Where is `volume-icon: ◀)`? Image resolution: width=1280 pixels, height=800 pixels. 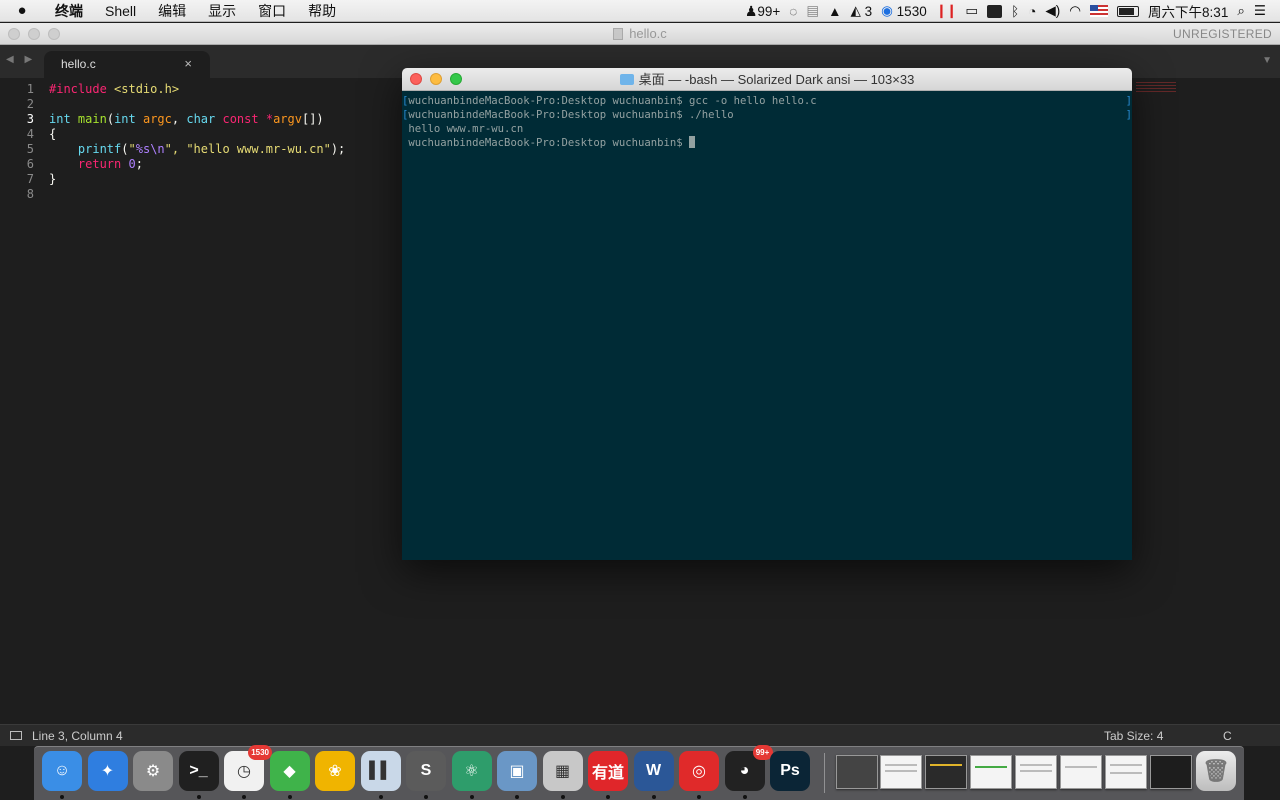
volume-icon: ◀) is located at coordinates (1052, 11).